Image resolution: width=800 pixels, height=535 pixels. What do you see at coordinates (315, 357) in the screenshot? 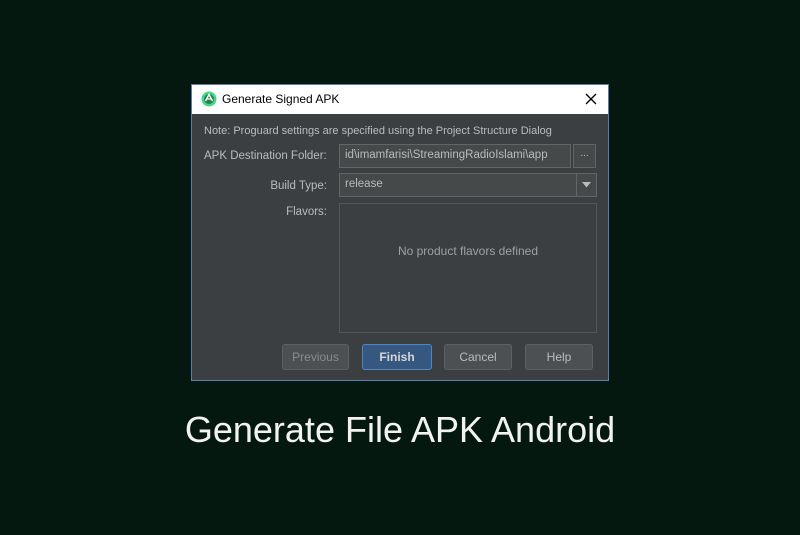
I see `previous-button: Previous` at bounding box center [315, 357].